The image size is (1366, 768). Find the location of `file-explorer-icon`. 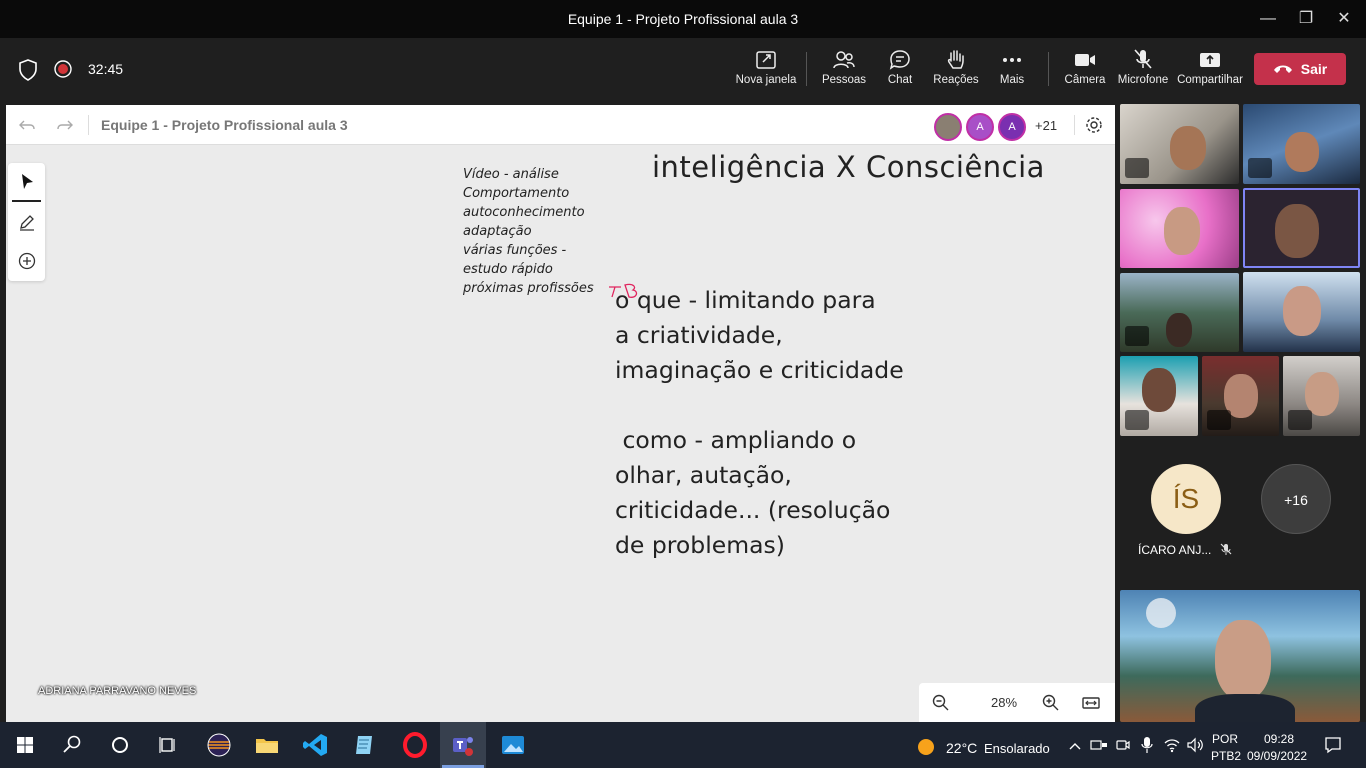

file-explorer-icon is located at coordinates (267, 745).